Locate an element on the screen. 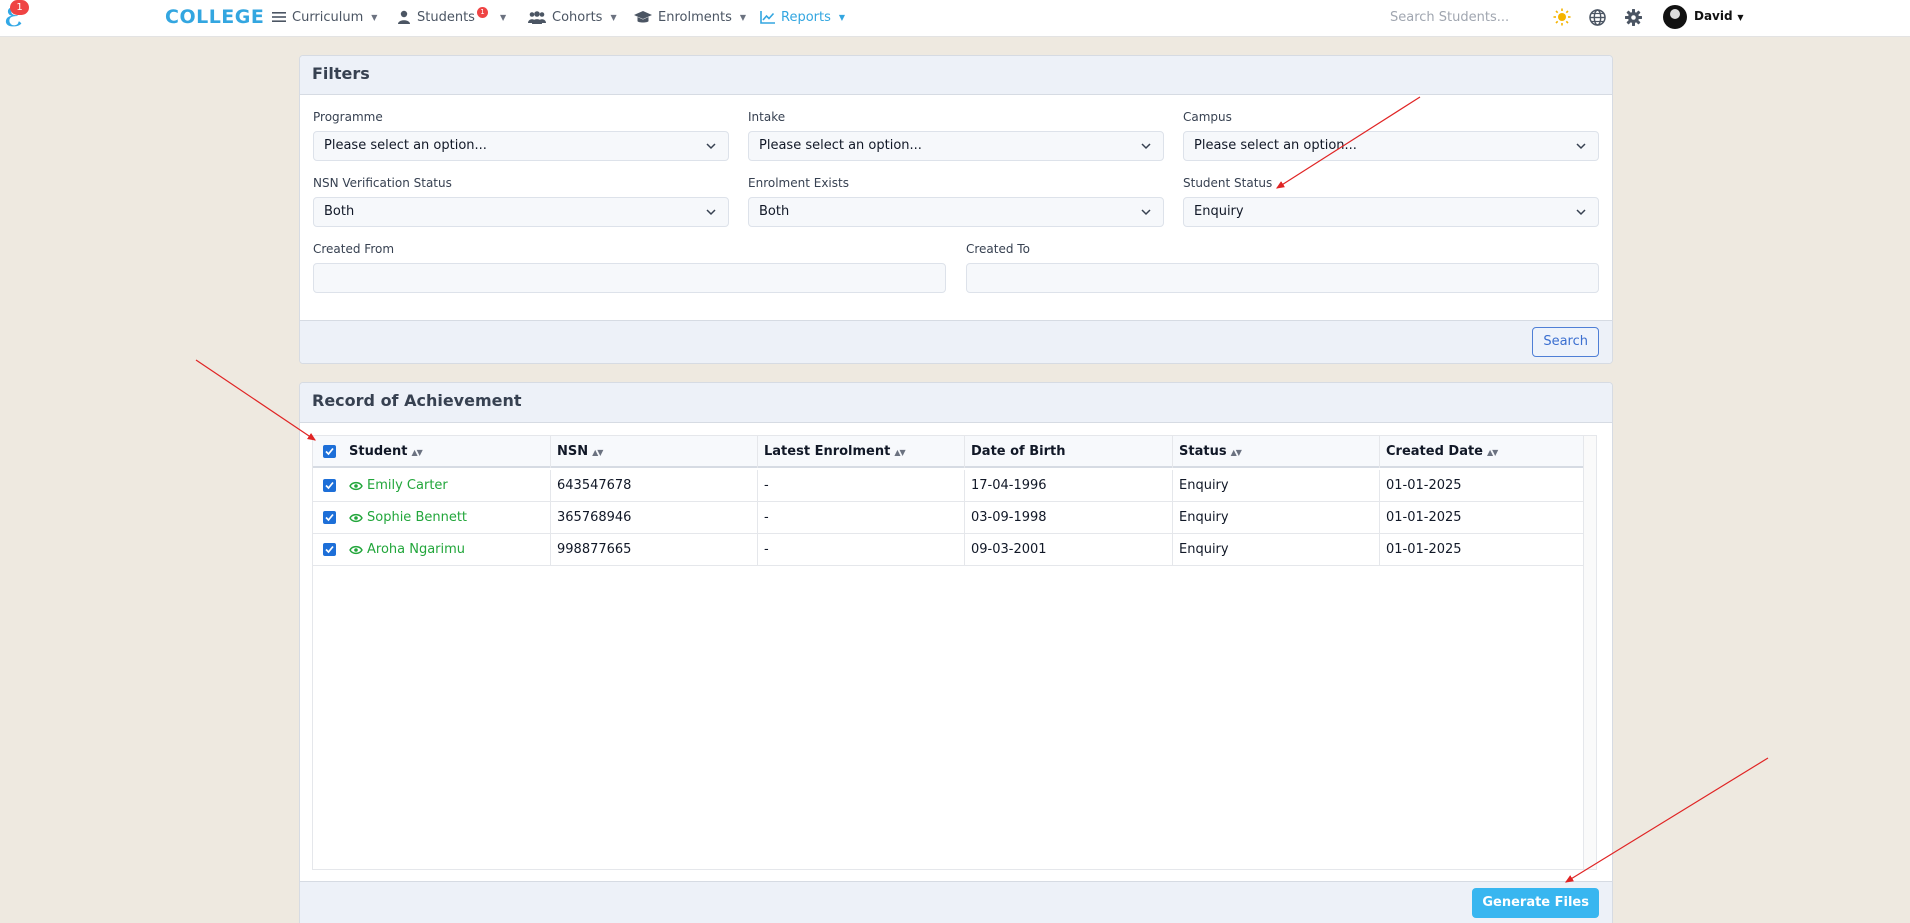 This screenshot has width=1910, height=923. user-menu: David ▼ is located at coordinates (1719, 16).